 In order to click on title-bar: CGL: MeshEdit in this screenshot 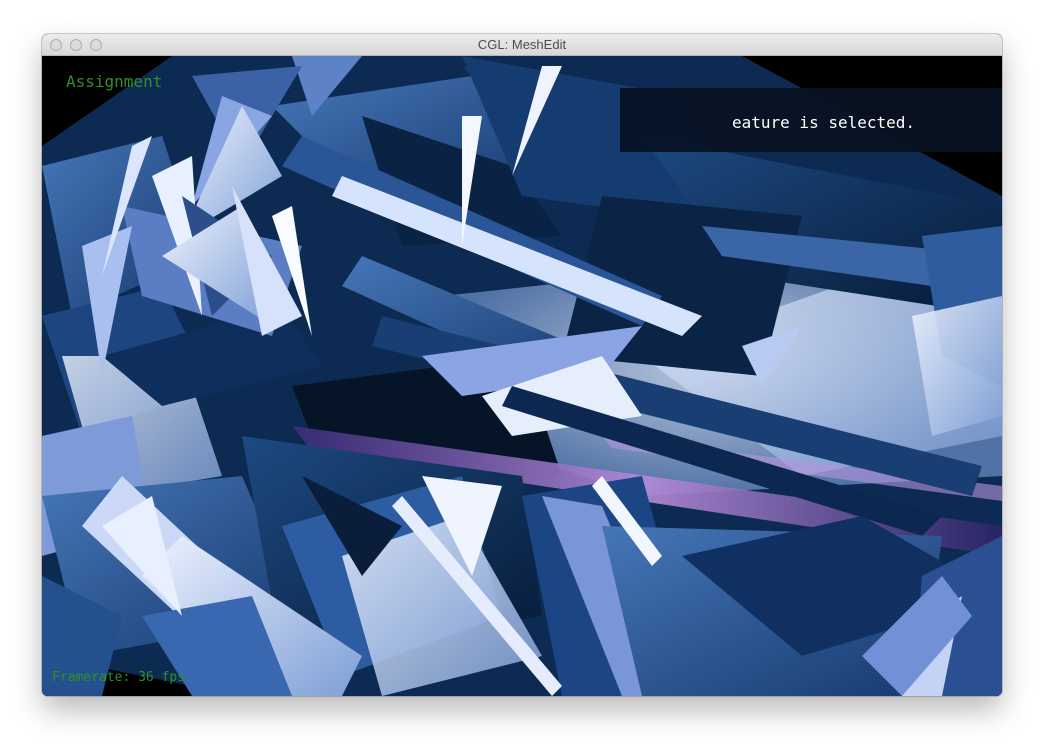, I will do `click(522, 45)`.